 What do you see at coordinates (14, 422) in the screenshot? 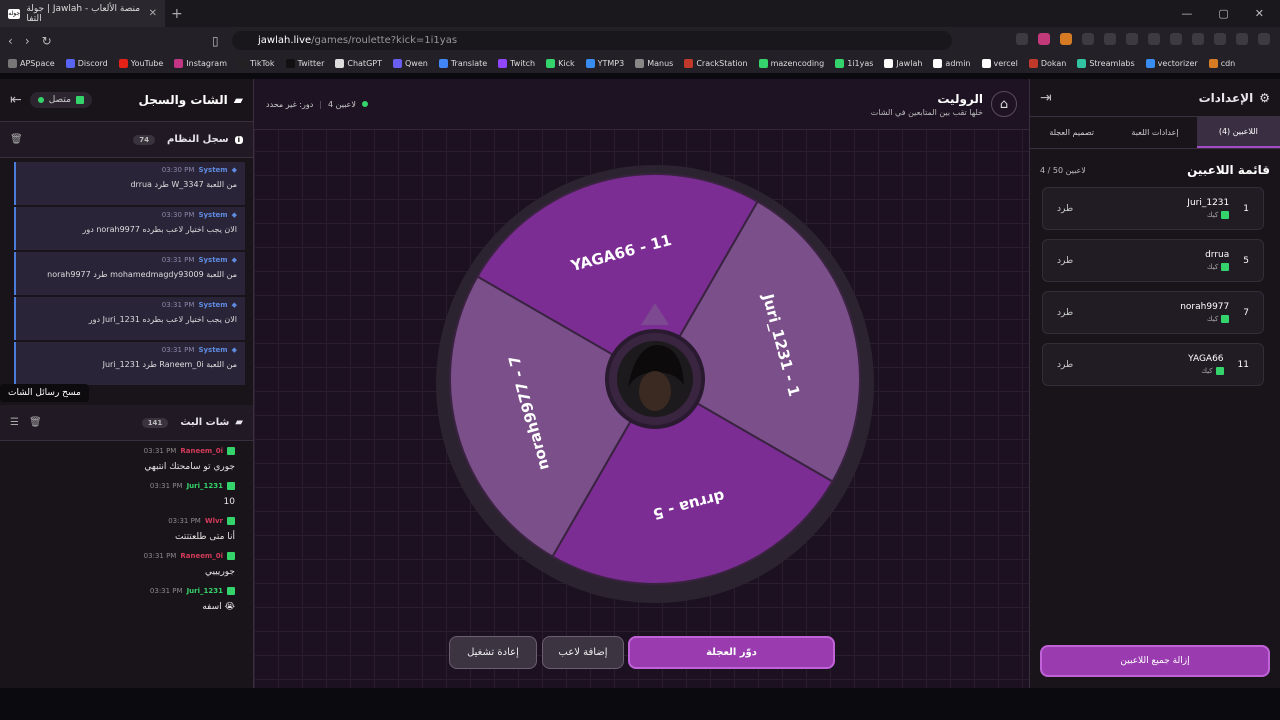
I see `align-icon: ☰` at bounding box center [14, 422].